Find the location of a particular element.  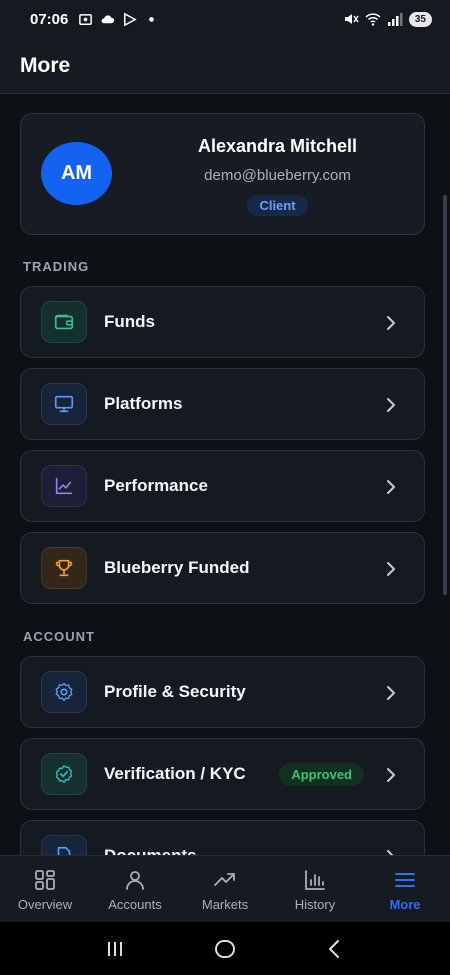

gear-icon is located at coordinates (64, 692).